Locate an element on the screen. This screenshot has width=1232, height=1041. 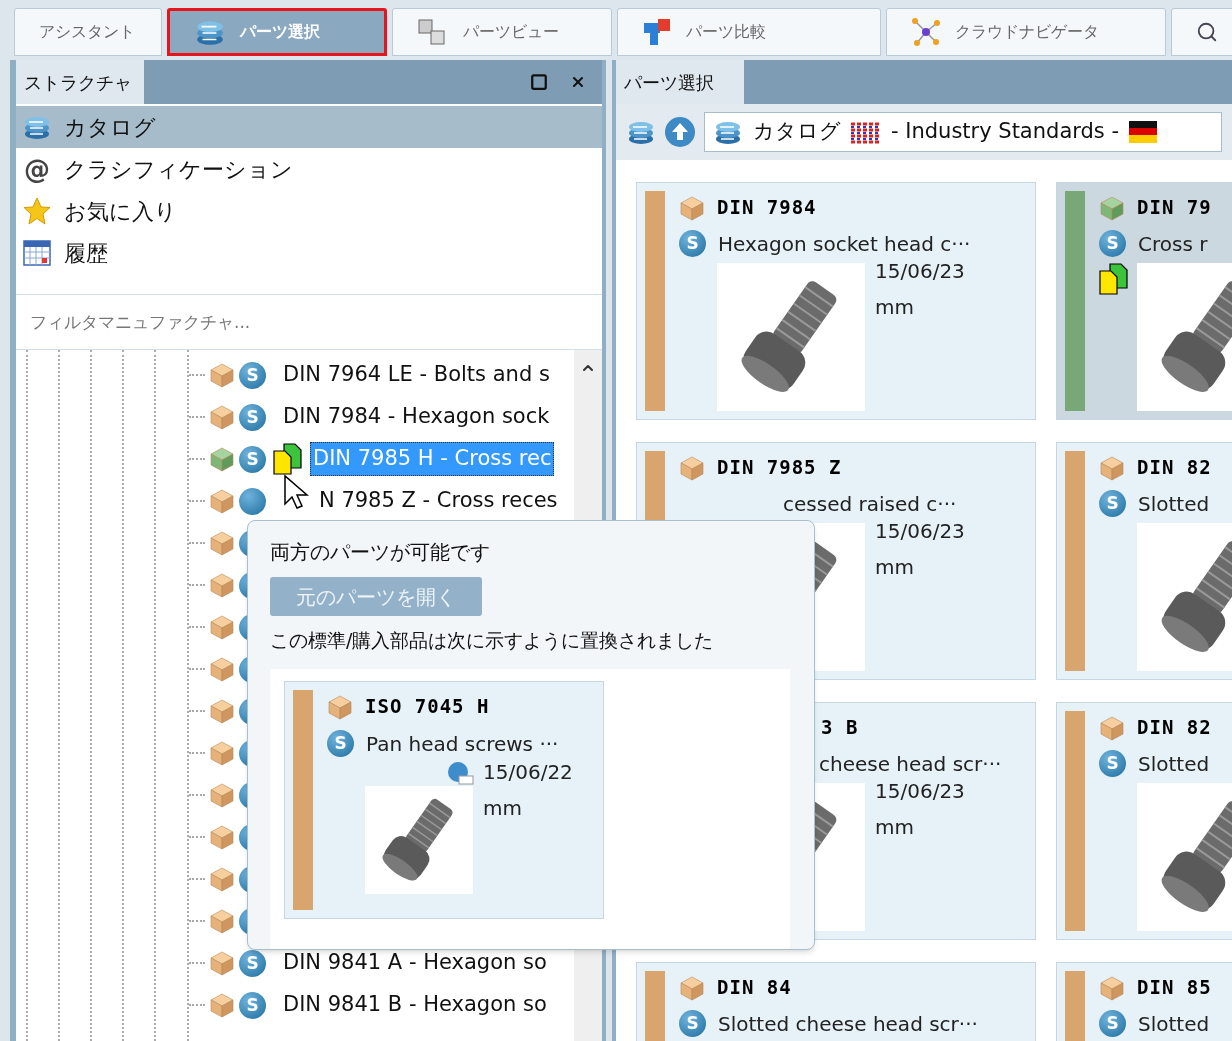
navigation-item: 履歴 is located at coordinates (309, 253).